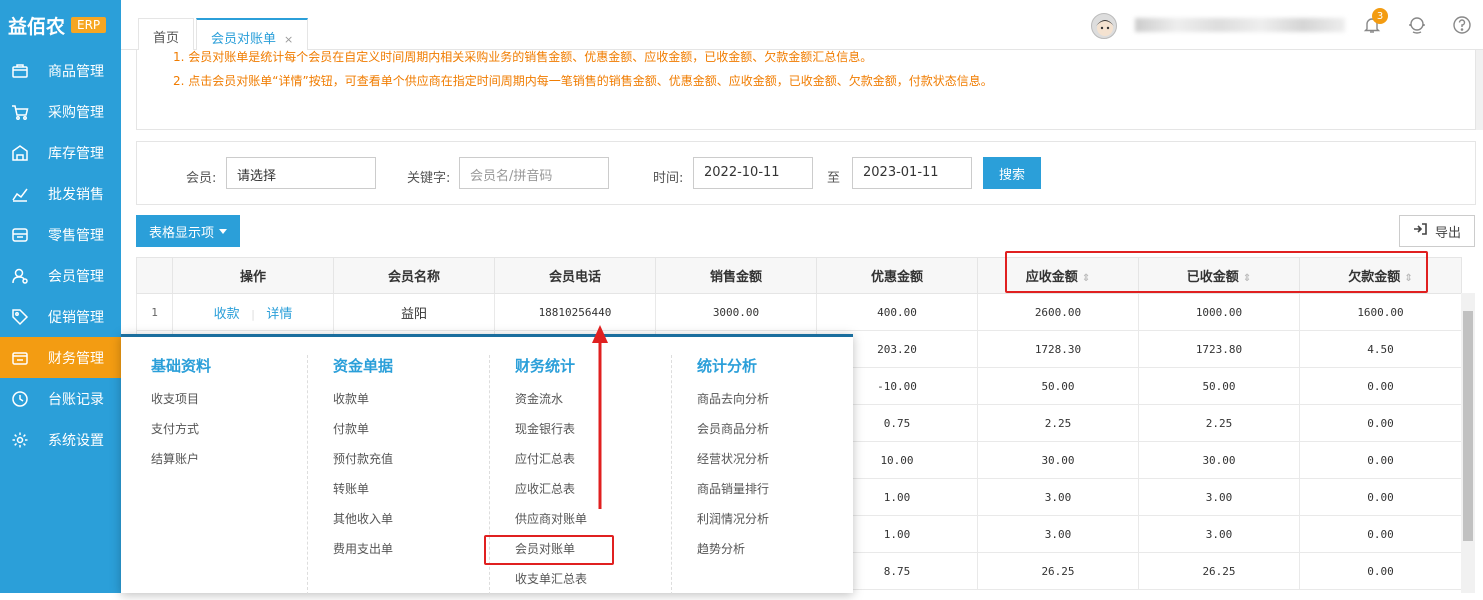 The height and width of the screenshot is (600, 1483). Describe the element at coordinates (545, 366) in the screenshot. I see `menu-column-title: 财务统计` at that location.